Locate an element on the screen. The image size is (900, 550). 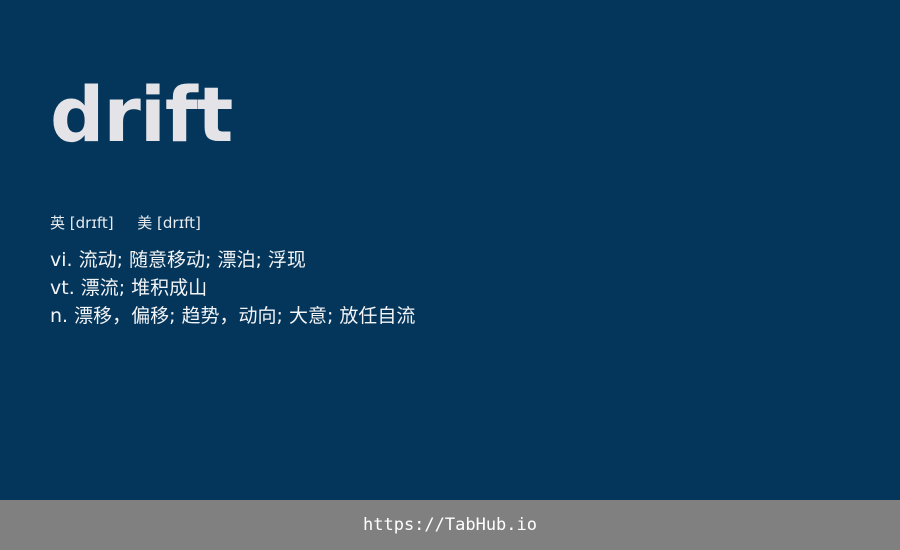
uk-label: 英 is located at coordinates (58, 223).